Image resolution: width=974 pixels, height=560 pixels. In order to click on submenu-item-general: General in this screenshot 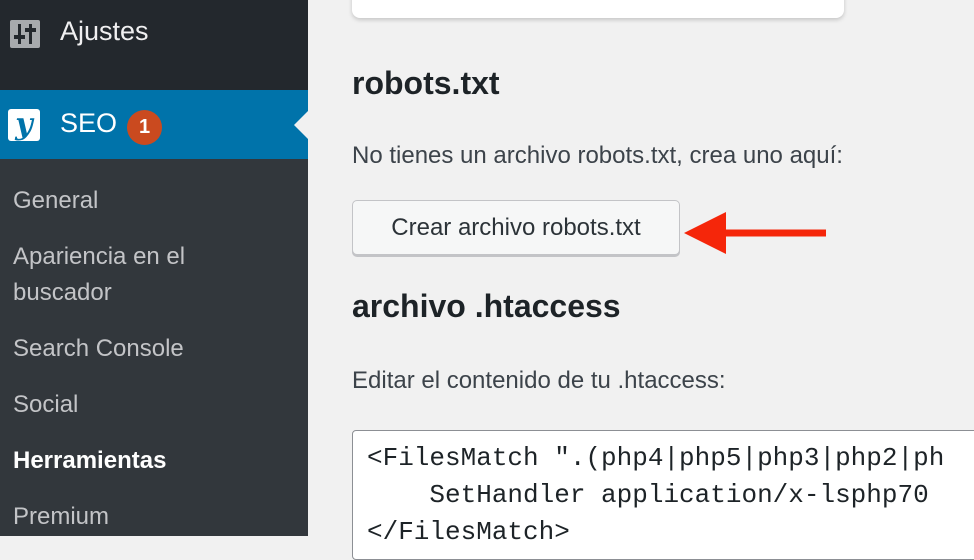, I will do `click(55, 201)`.